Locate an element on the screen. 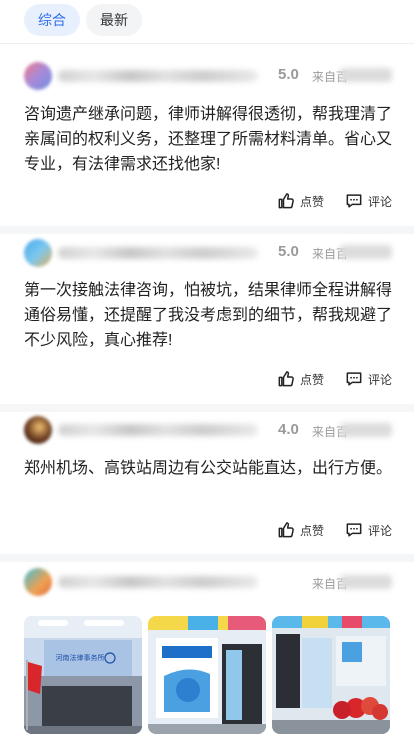  photo-reception: 河南法律事务所 is located at coordinates (83, 675).